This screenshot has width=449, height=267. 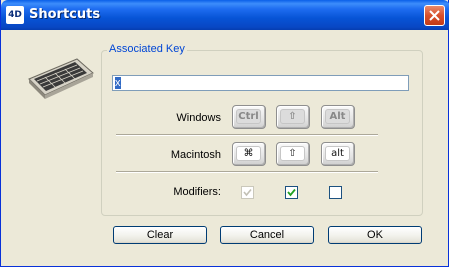 I want to click on mac-command-key: ⌘, so click(x=249, y=154).